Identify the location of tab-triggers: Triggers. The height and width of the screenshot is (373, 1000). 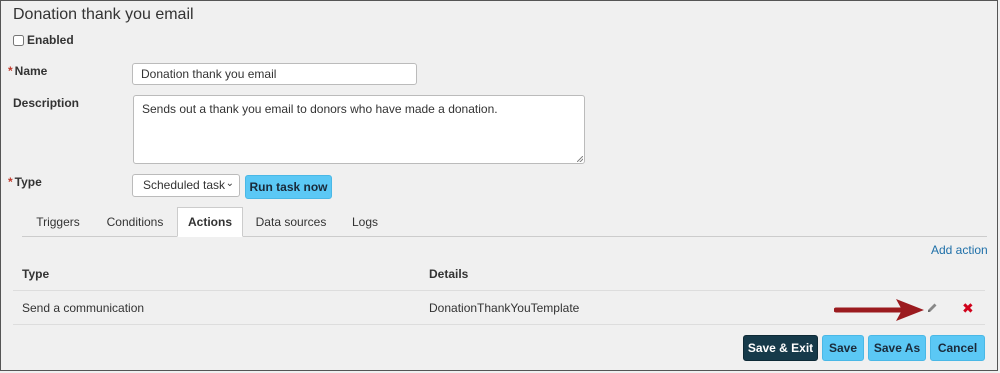
(58, 221).